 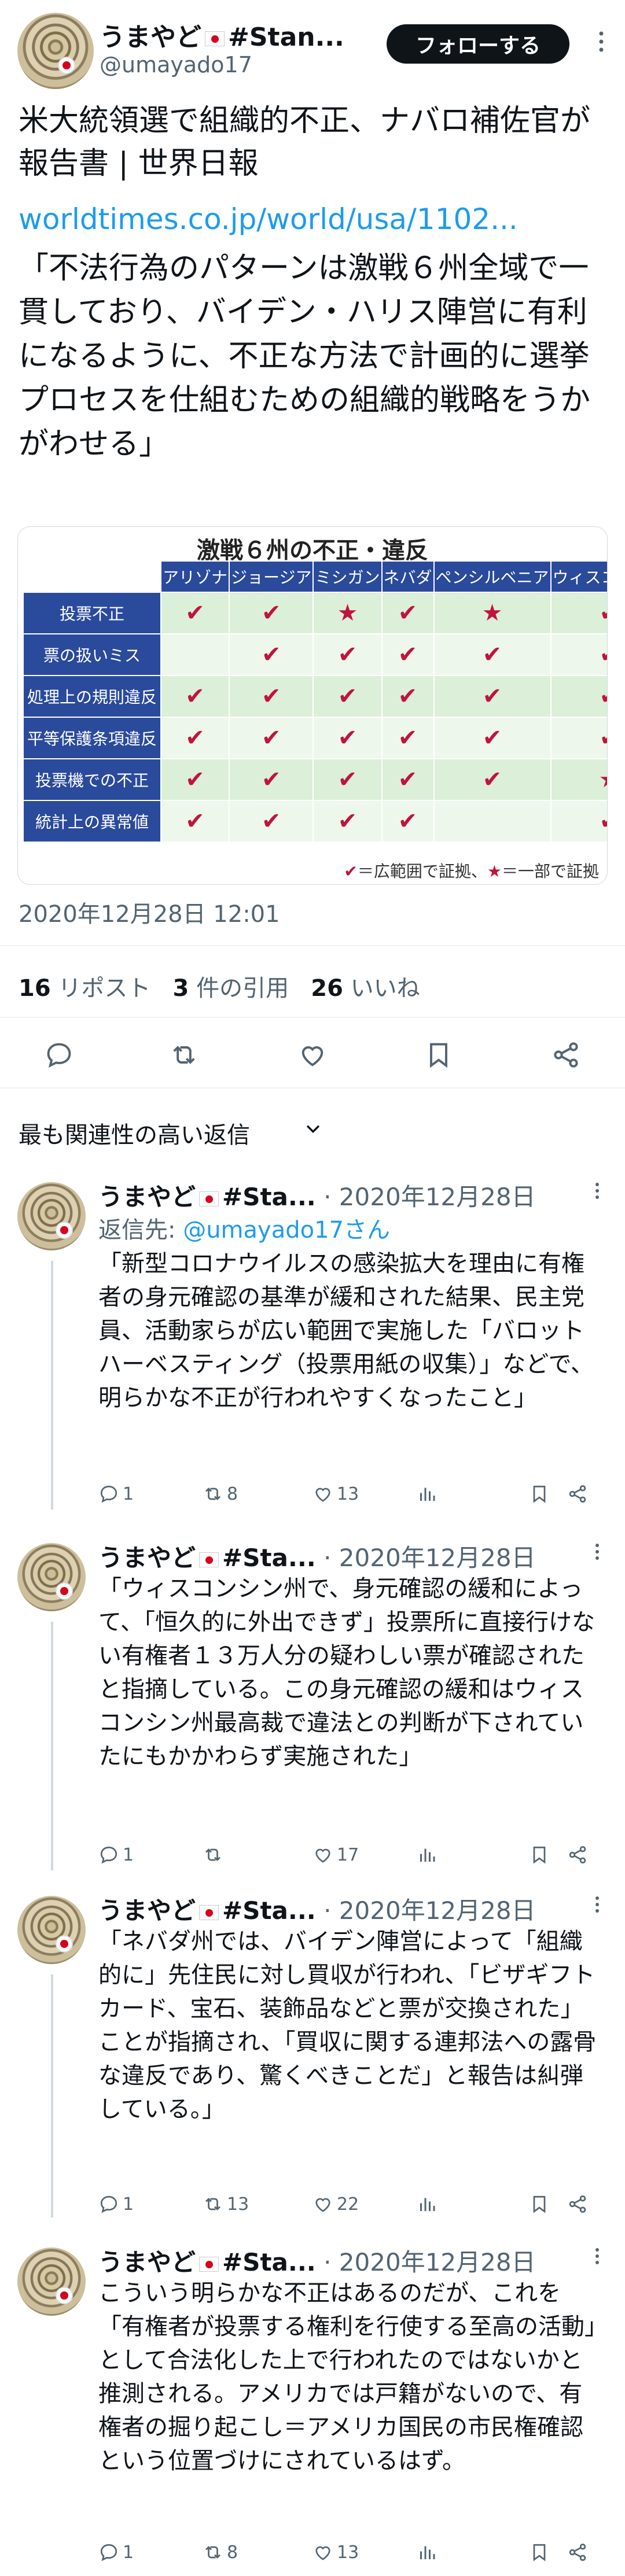 What do you see at coordinates (134, 1133) in the screenshot?
I see `reply-sort-dropdown: 最も関連性の高い返信` at bounding box center [134, 1133].